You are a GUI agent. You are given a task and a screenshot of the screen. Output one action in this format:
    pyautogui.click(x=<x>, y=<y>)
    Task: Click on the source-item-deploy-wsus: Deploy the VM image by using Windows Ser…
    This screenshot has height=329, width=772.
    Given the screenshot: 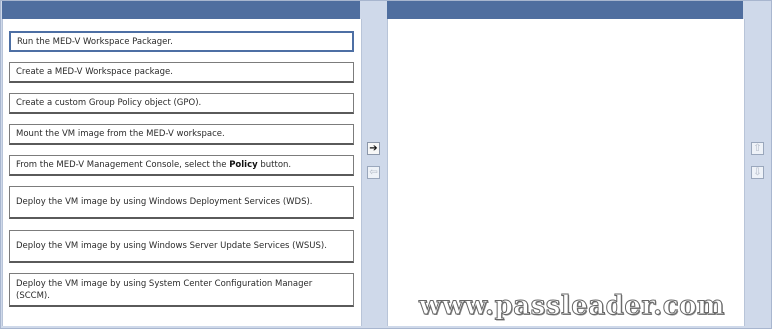 What is the action you would take?
    pyautogui.click(x=181, y=246)
    